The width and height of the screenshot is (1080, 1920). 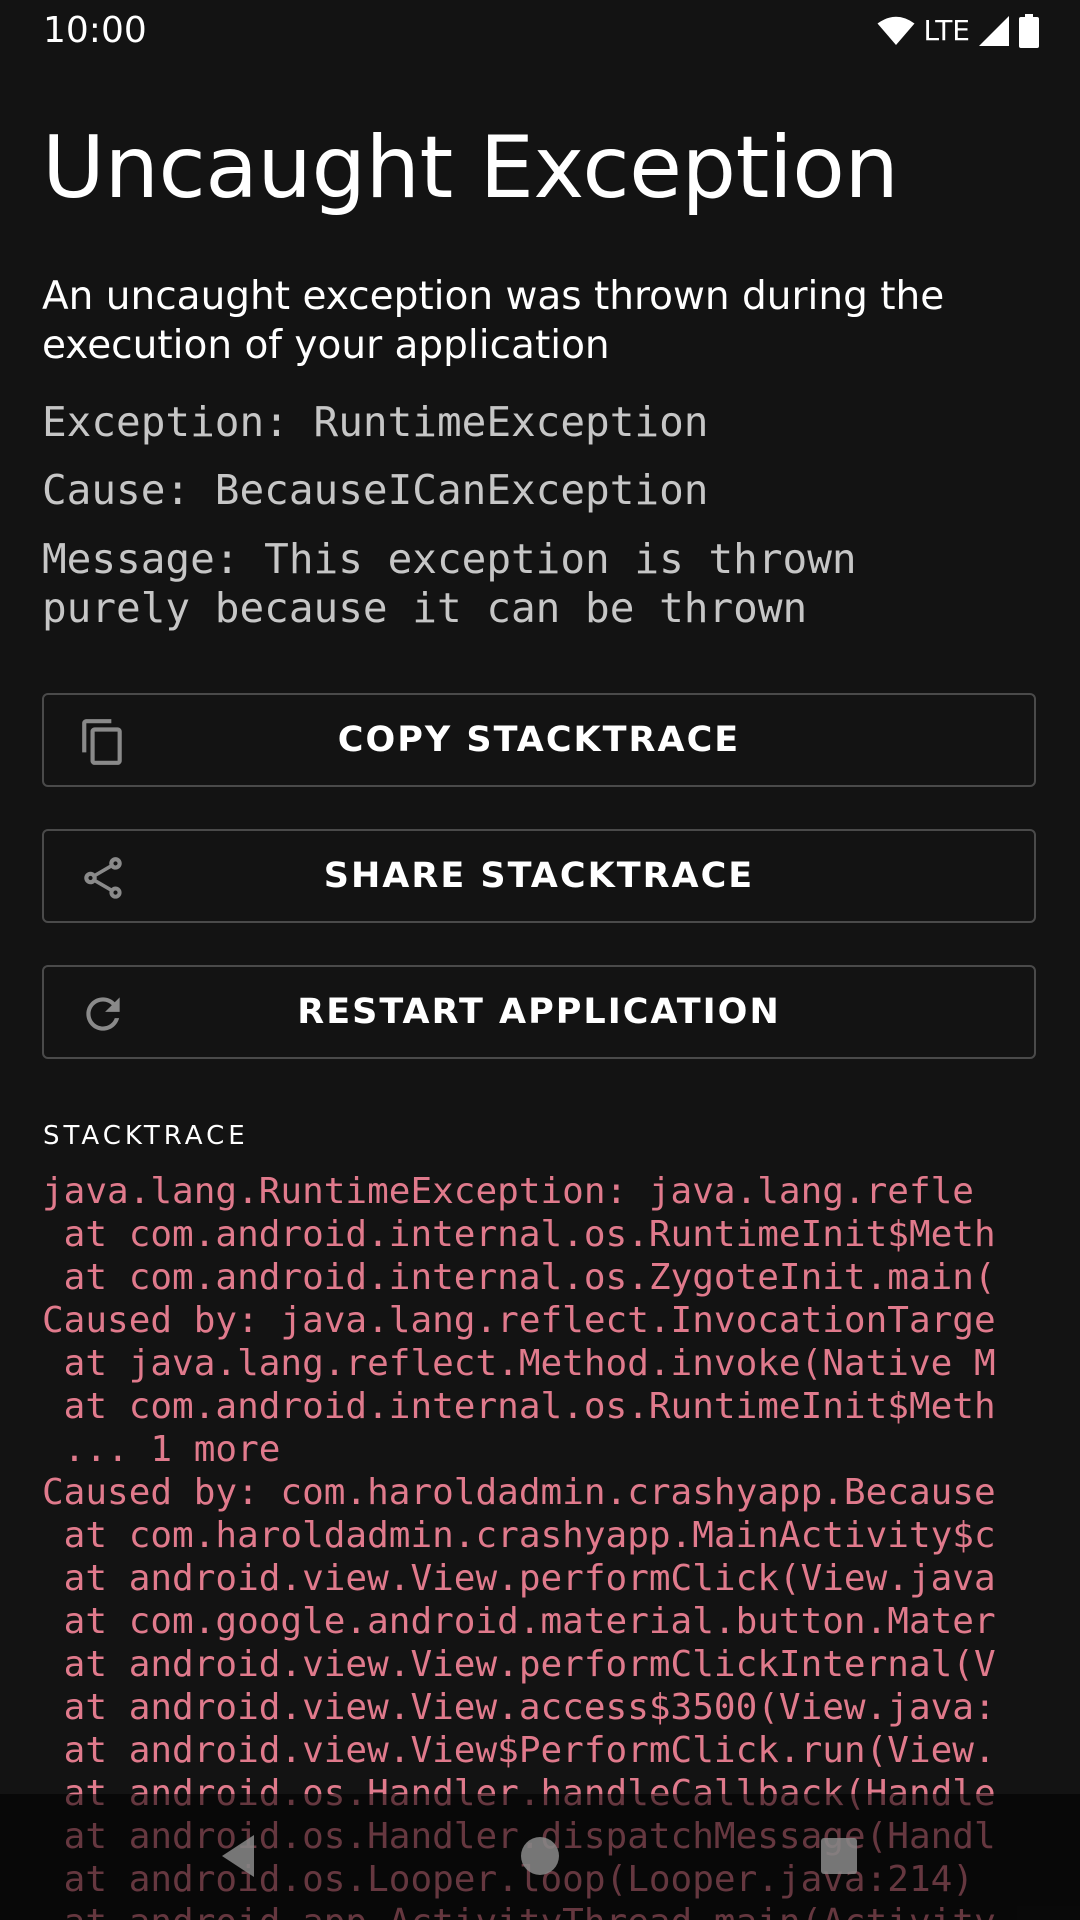 I want to click on battery-icon, so click(x=1029, y=31).